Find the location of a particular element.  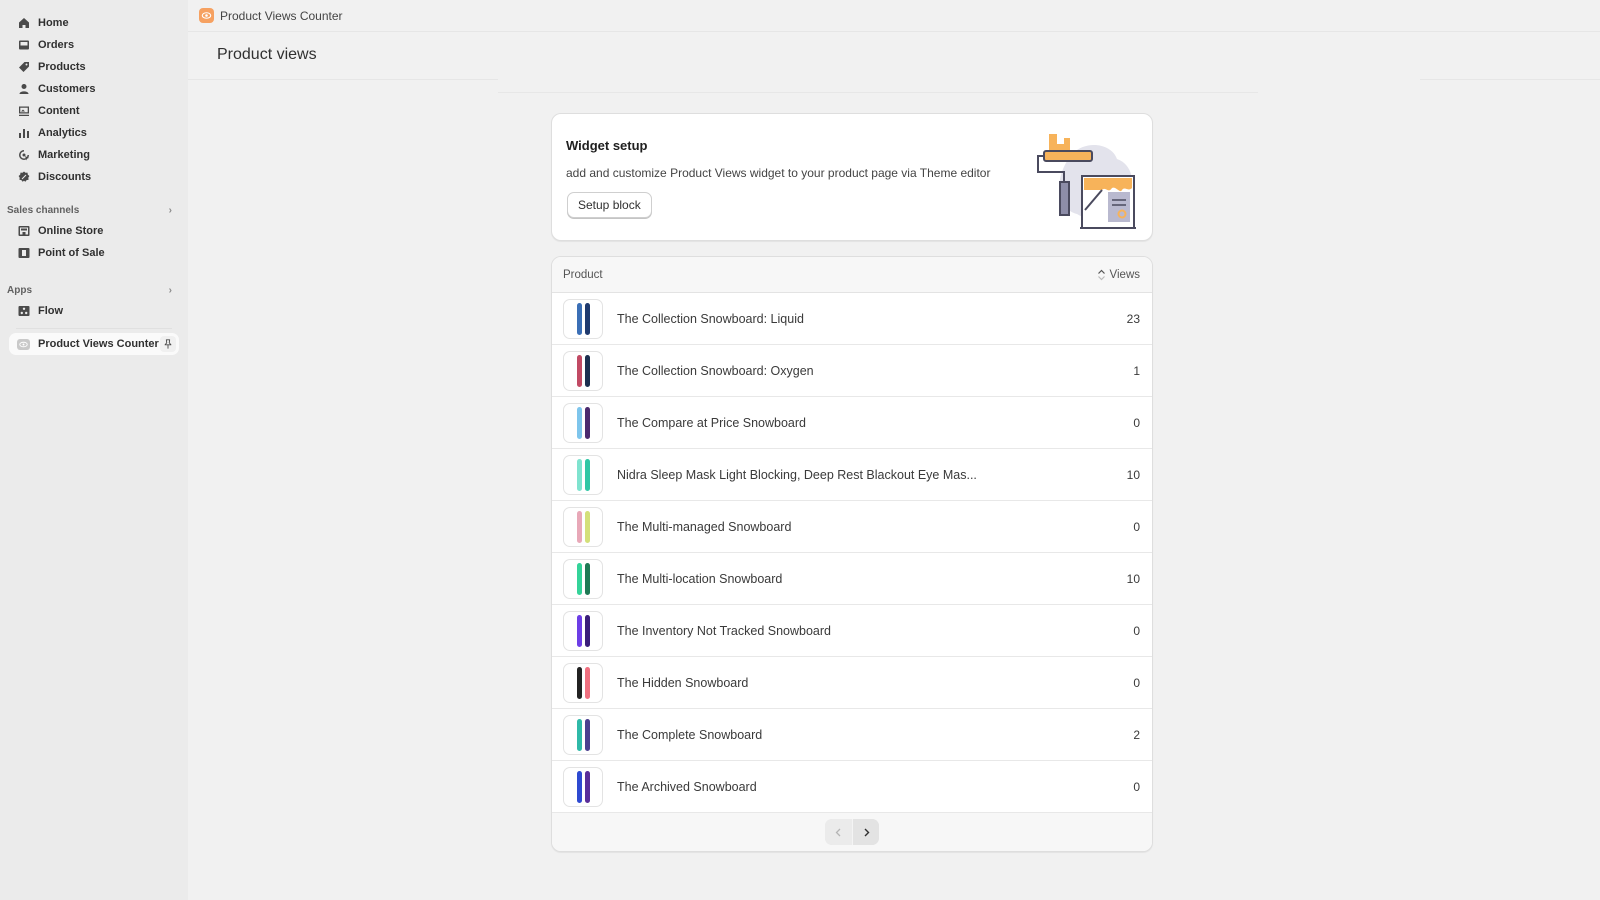

product-name: The Complete Snowboard is located at coordinates (690, 734).